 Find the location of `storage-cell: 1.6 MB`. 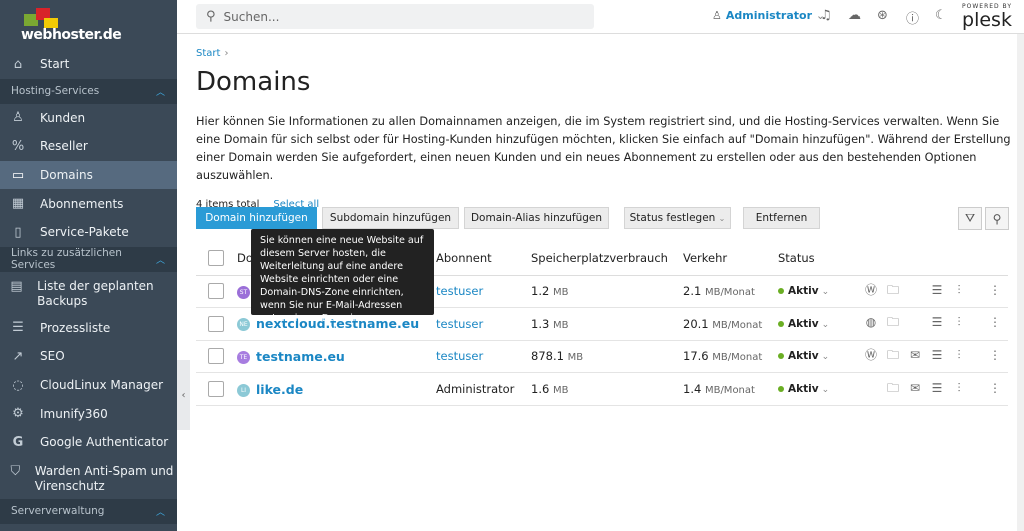

storage-cell: 1.6 MB is located at coordinates (607, 389).